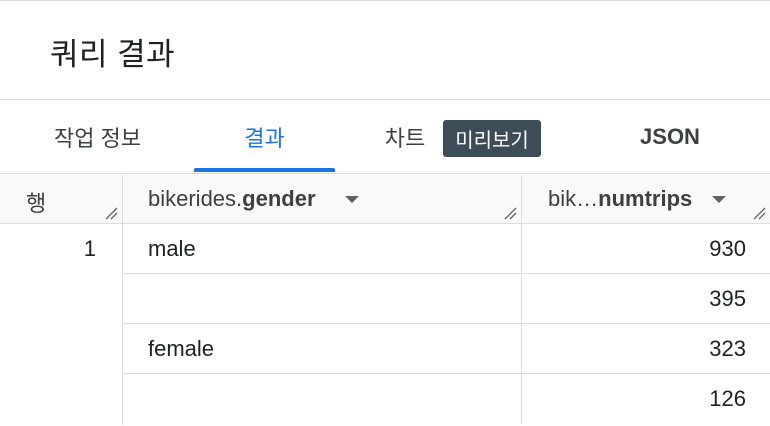 The height and width of the screenshot is (426, 770). I want to click on table-cell-numtrips: 395, so click(646, 299).